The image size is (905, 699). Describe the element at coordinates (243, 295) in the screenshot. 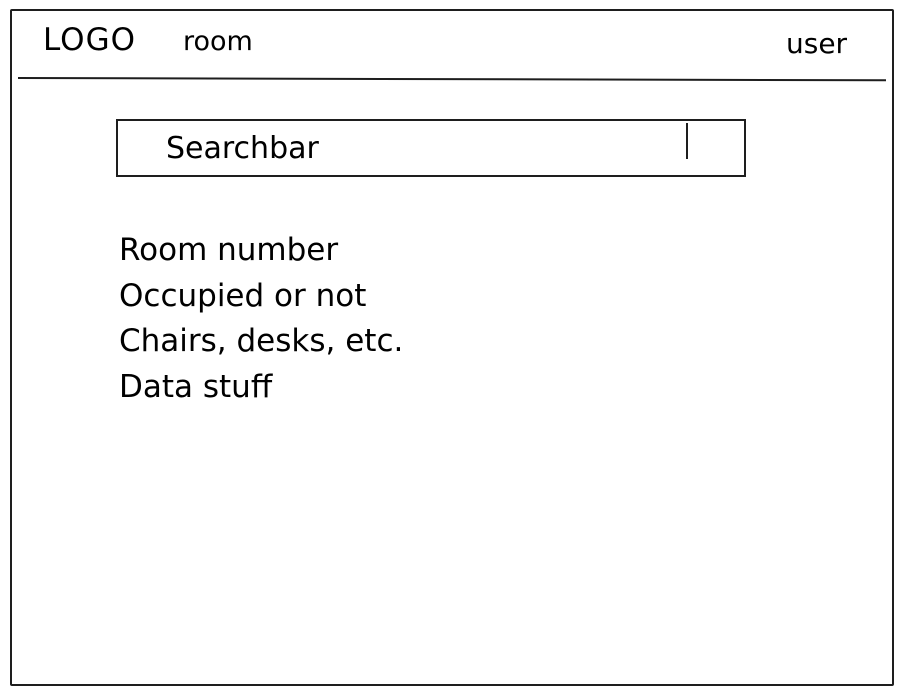

I see `occupancy-item: Occupied or not` at that location.